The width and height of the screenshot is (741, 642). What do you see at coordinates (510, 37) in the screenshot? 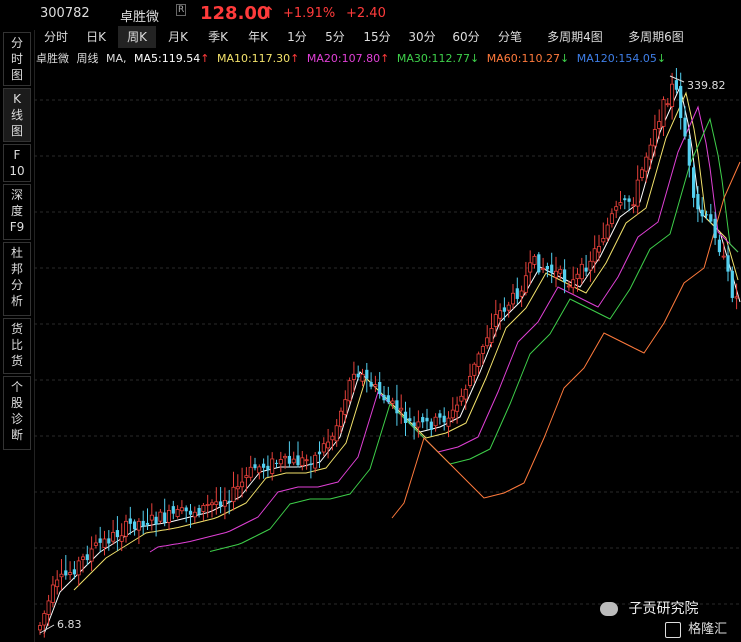
I see `tab-tick: 分笔` at bounding box center [510, 37].